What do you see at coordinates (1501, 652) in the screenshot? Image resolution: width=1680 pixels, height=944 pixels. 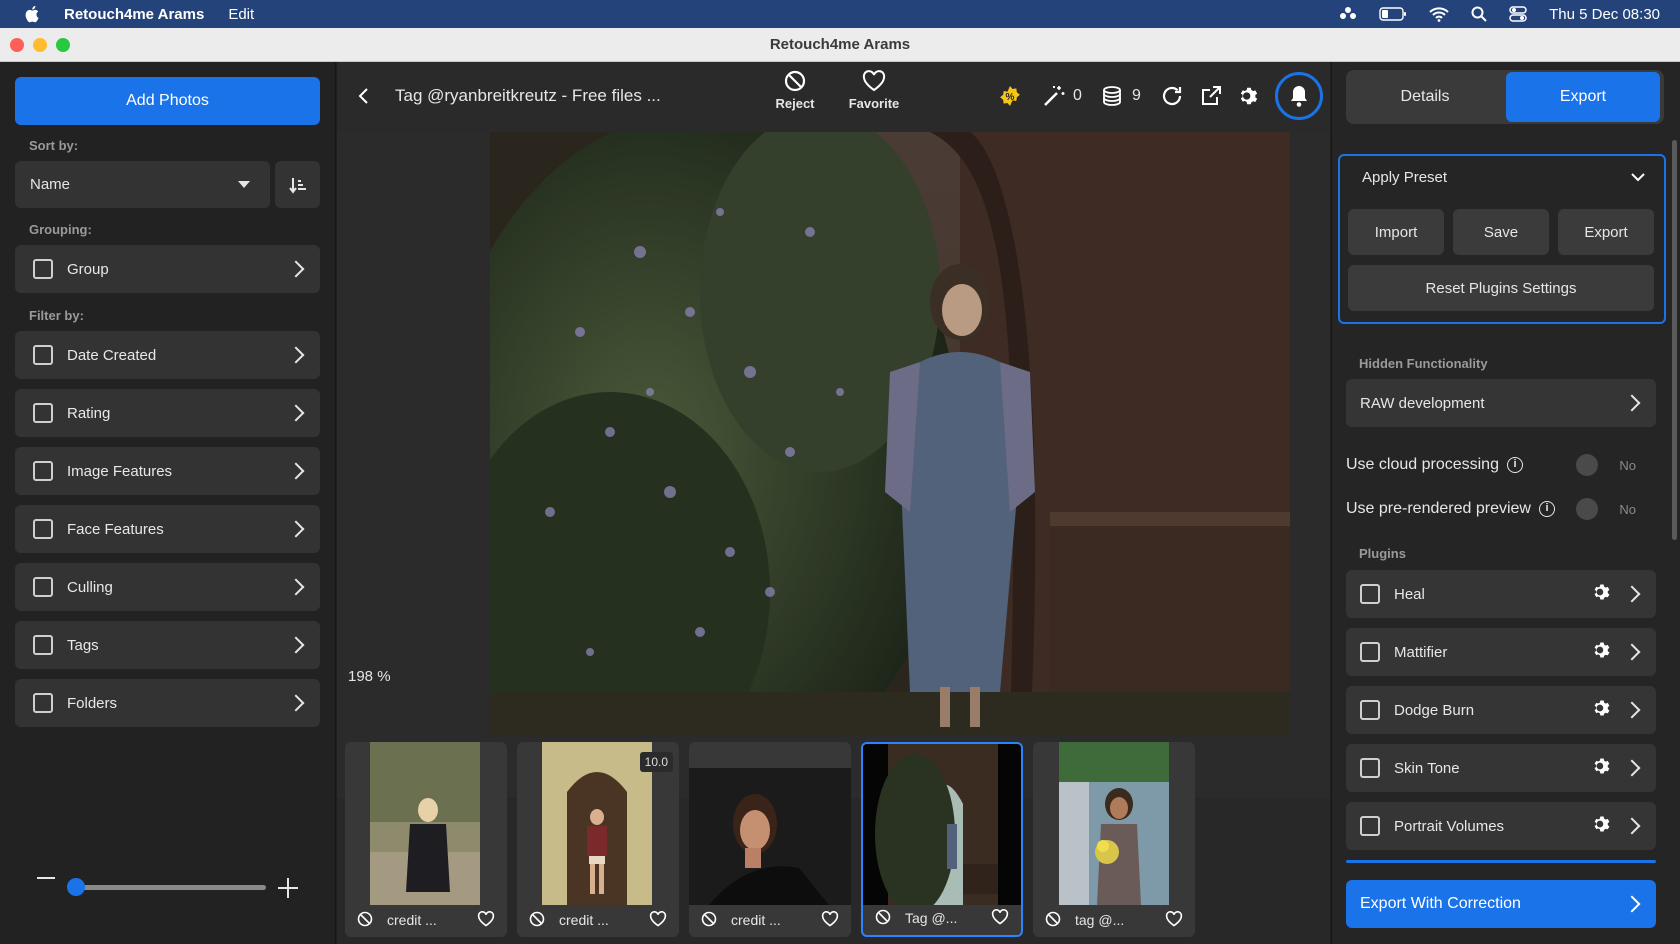 I see `plugin-mattifier: Mattifier` at bounding box center [1501, 652].